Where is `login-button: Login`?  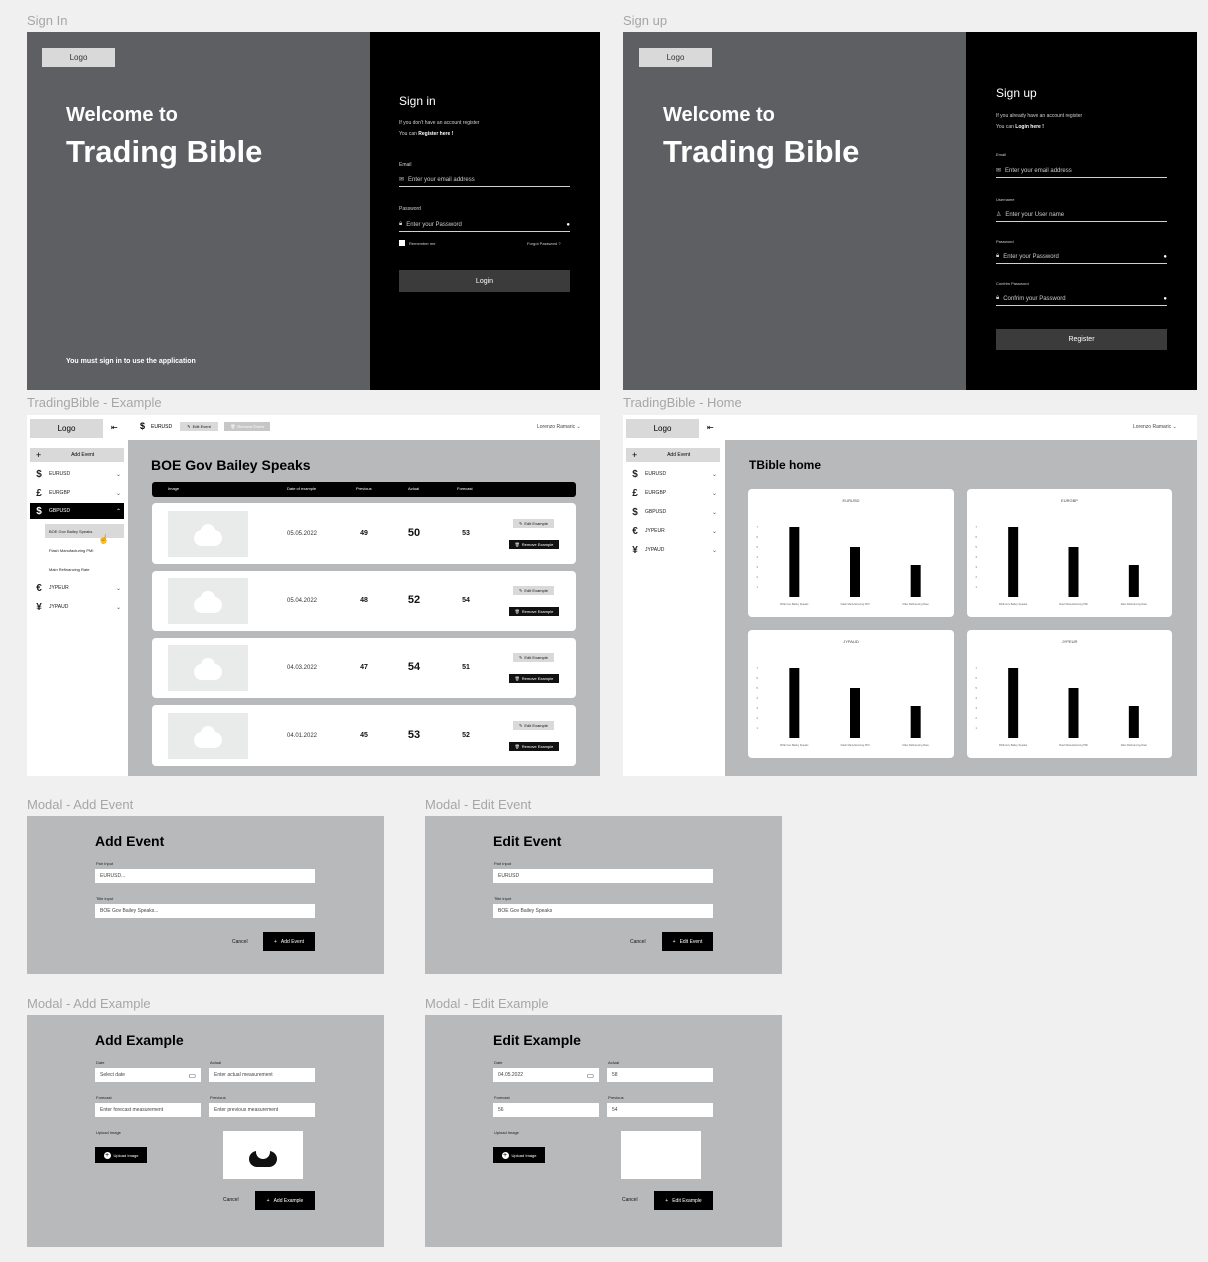
login-button: Login is located at coordinates (484, 281).